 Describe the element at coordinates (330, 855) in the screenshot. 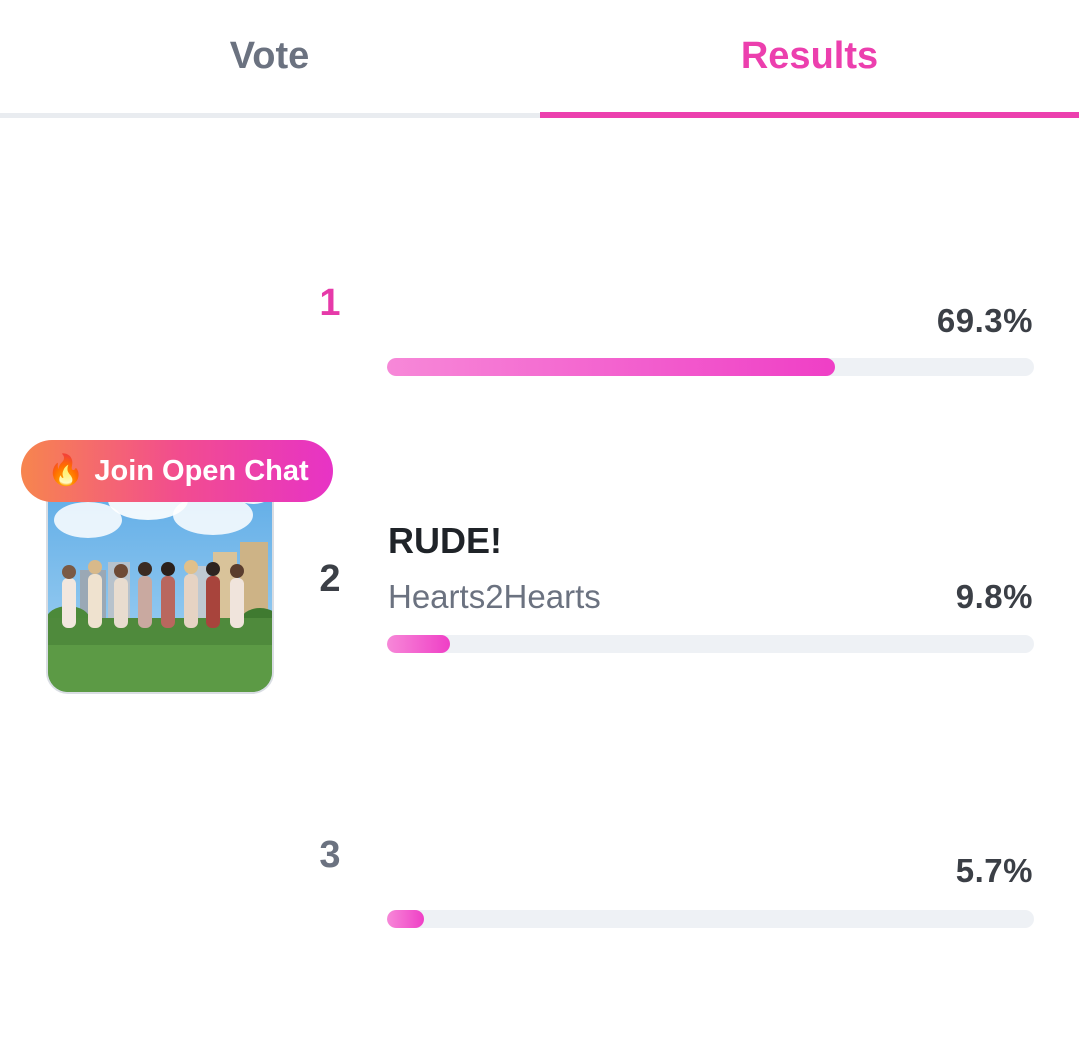

I see `rank-number: 3` at that location.